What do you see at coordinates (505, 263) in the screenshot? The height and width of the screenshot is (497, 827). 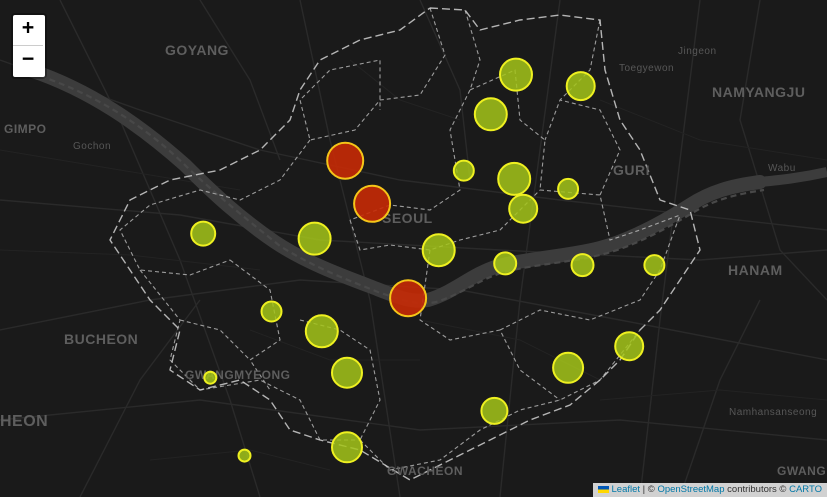 I see `marker-medium-m13` at bounding box center [505, 263].